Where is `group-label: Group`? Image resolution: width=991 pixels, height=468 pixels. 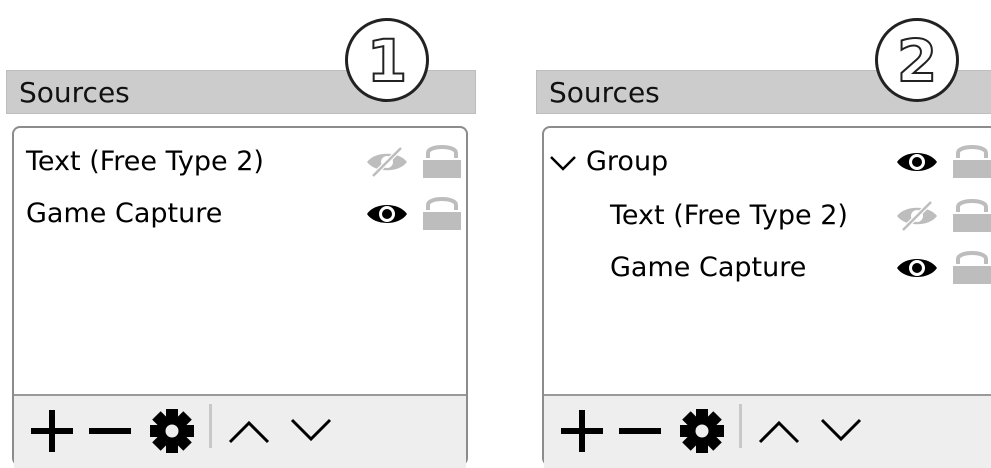
group-label: Group is located at coordinates (627, 161).